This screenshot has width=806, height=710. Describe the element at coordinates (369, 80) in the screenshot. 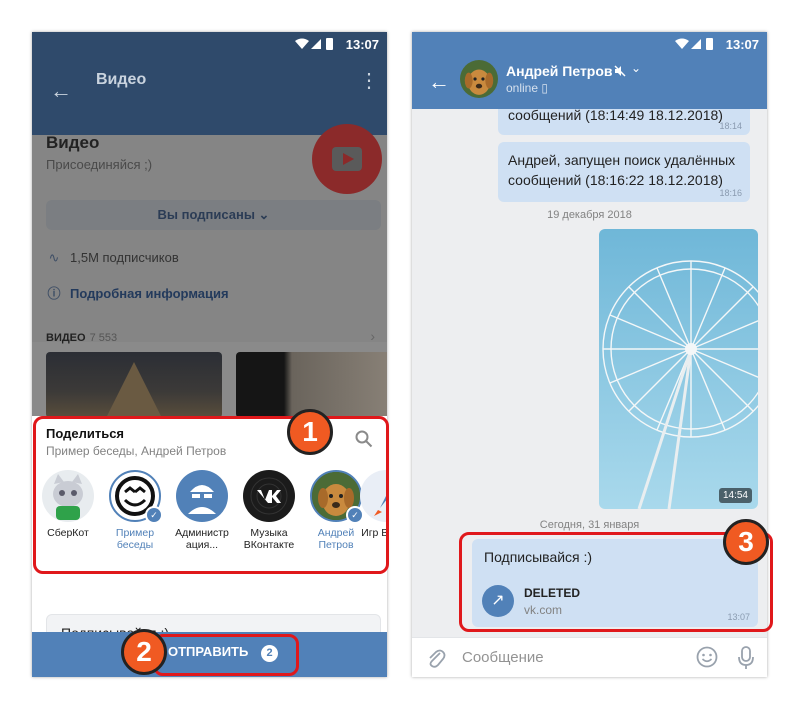

I see `more-options-icon: ⋮` at that location.